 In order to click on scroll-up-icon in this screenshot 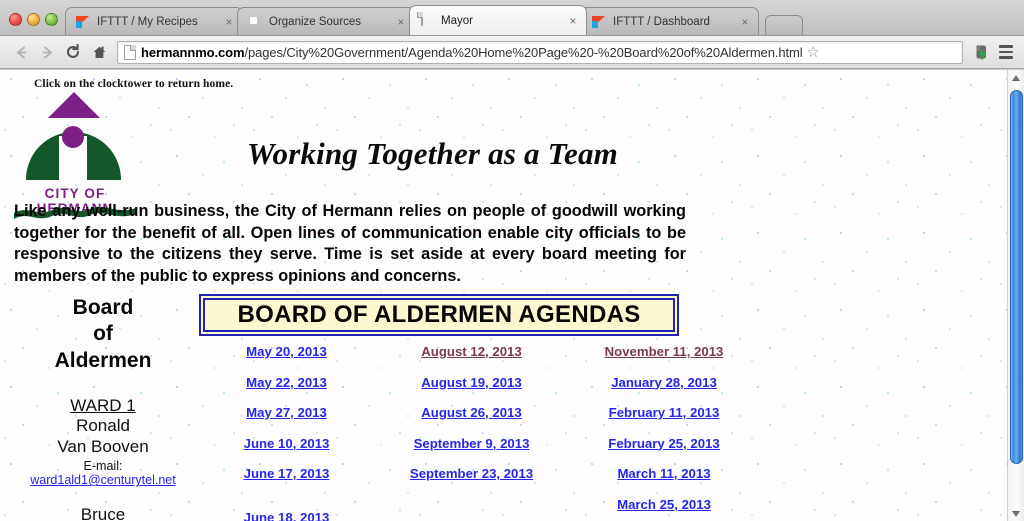, I will do `click(1016, 77)`.